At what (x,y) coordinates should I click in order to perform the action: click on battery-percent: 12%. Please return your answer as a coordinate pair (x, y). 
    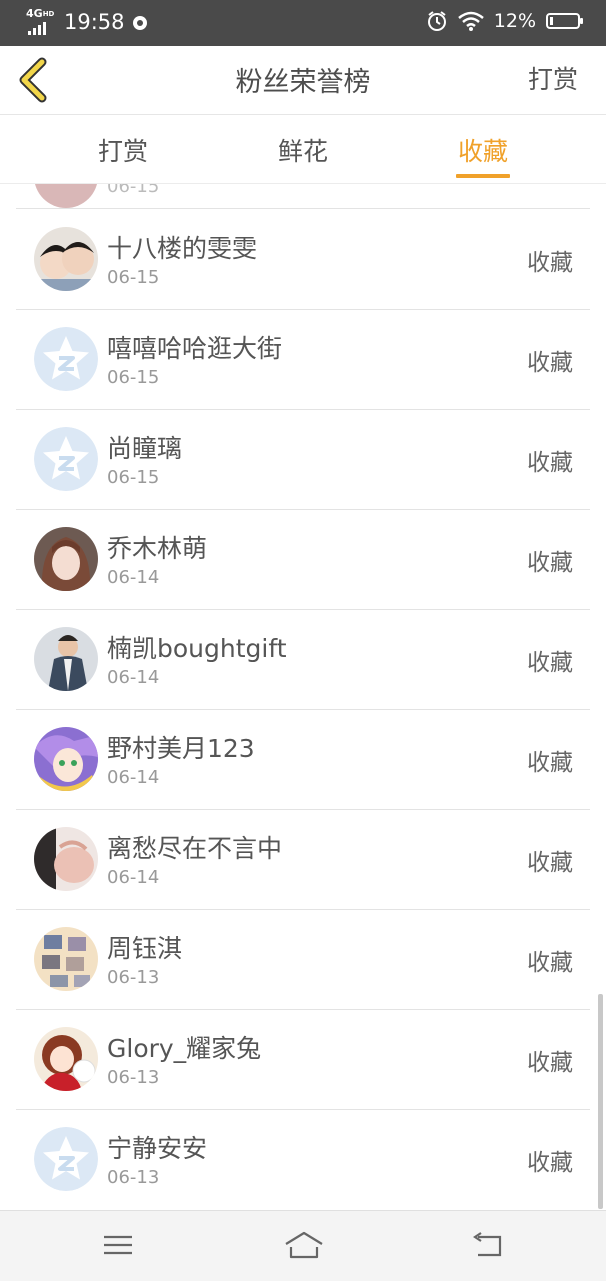
    Looking at the image, I should click on (514, 21).